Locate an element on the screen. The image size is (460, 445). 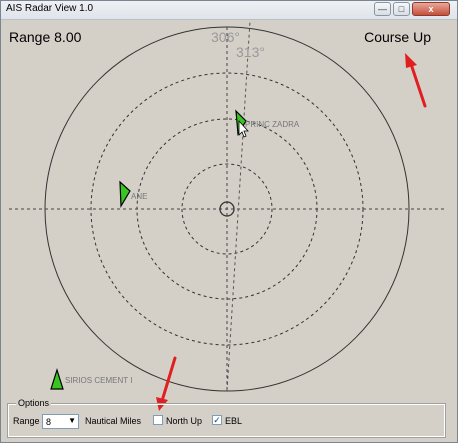
north-up-label: North Up is located at coordinates (184, 421).